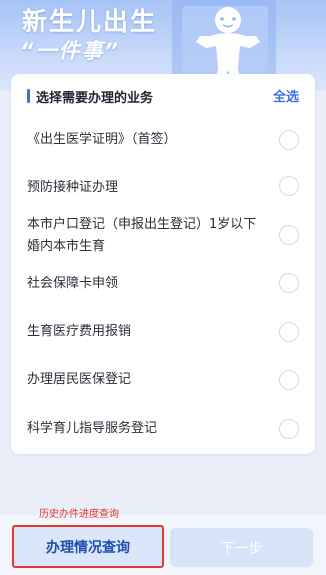 Image resolution: width=326 pixels, height=575 pixels. Describe the element at coordinates (73, 283) in the screenshot. I see `item-label: 社会保障卡申领` at that location.